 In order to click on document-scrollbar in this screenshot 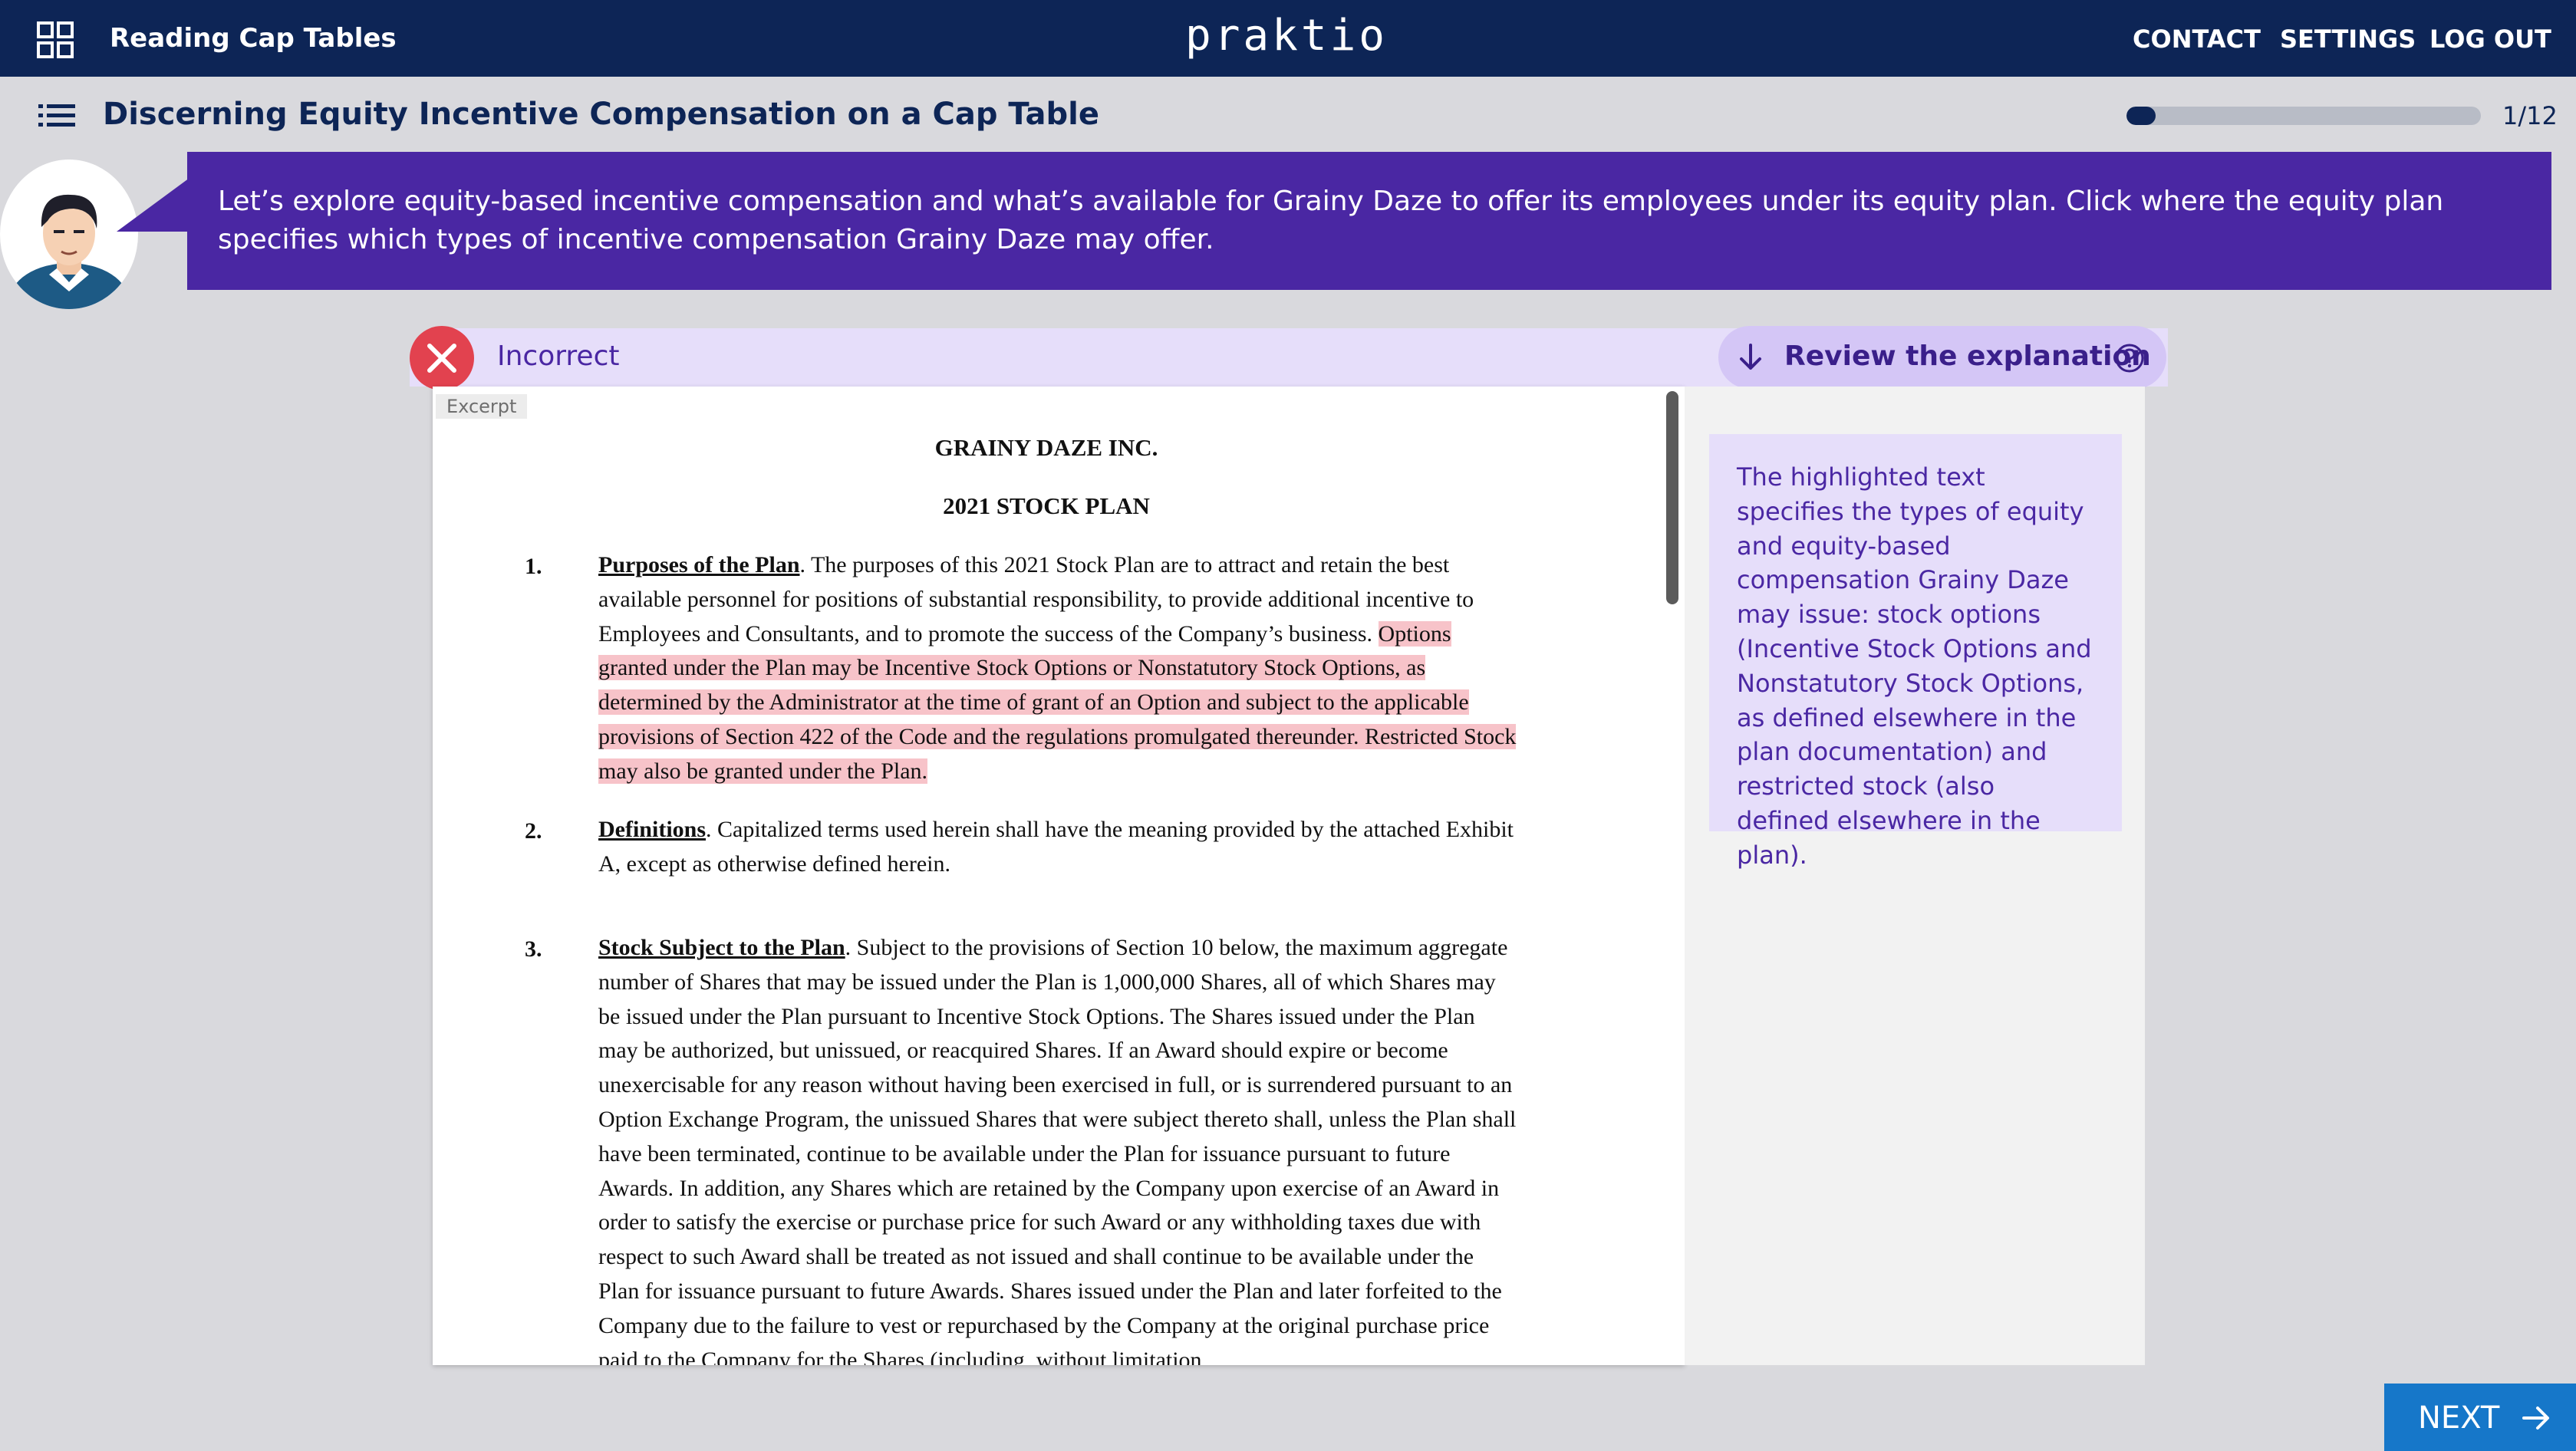, I will do `click(1672, 497)`.